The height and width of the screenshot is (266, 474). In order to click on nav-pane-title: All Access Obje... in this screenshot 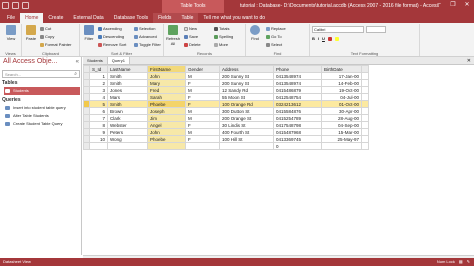, I will do `click(30, 61)`.